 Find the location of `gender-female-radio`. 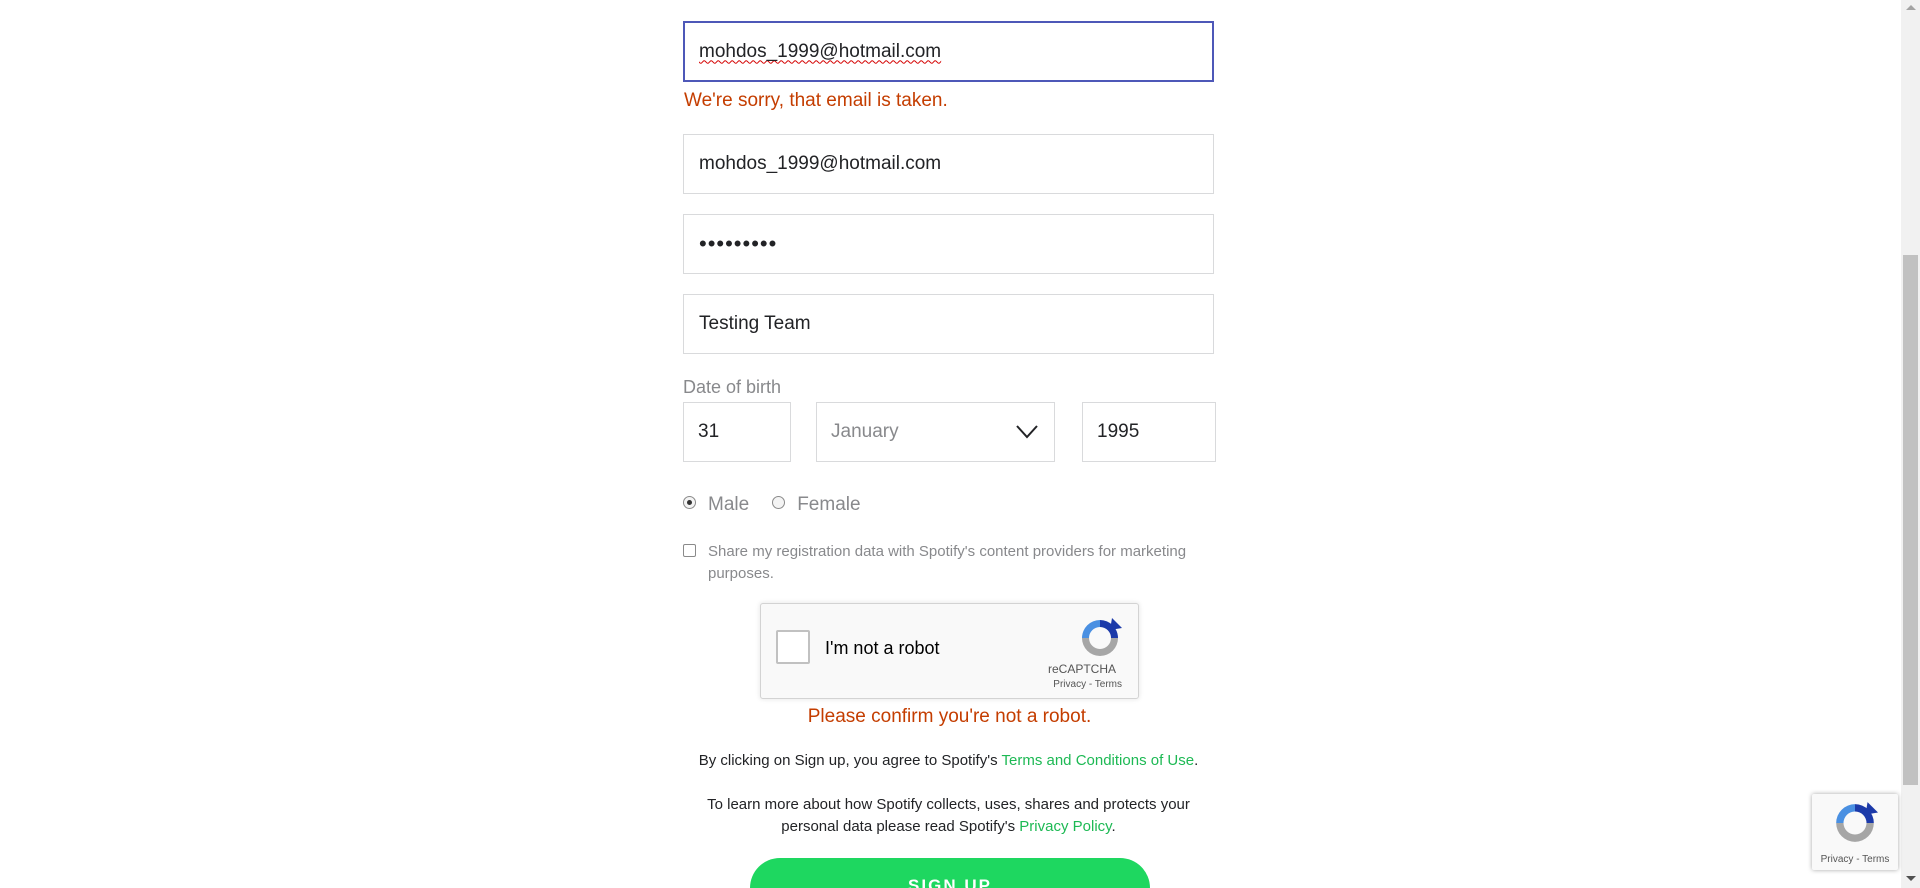

gender-female-radio is located at coordinates (779, 502).